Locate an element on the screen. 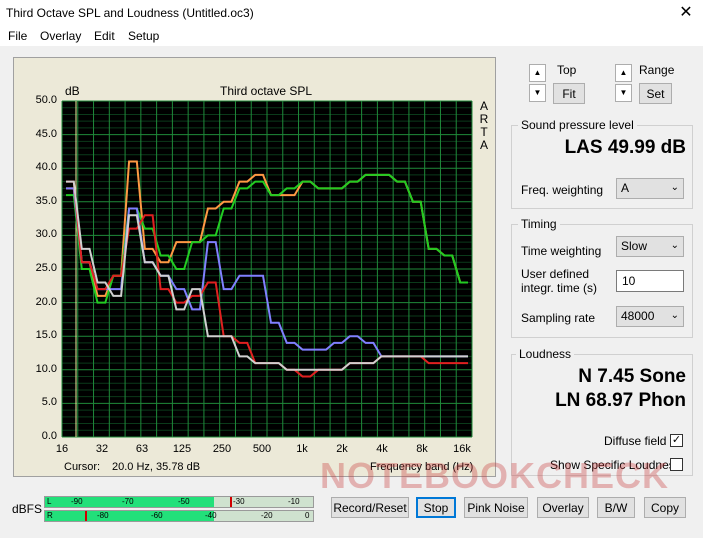  range-label: Range is located at coordinates (657, 70).